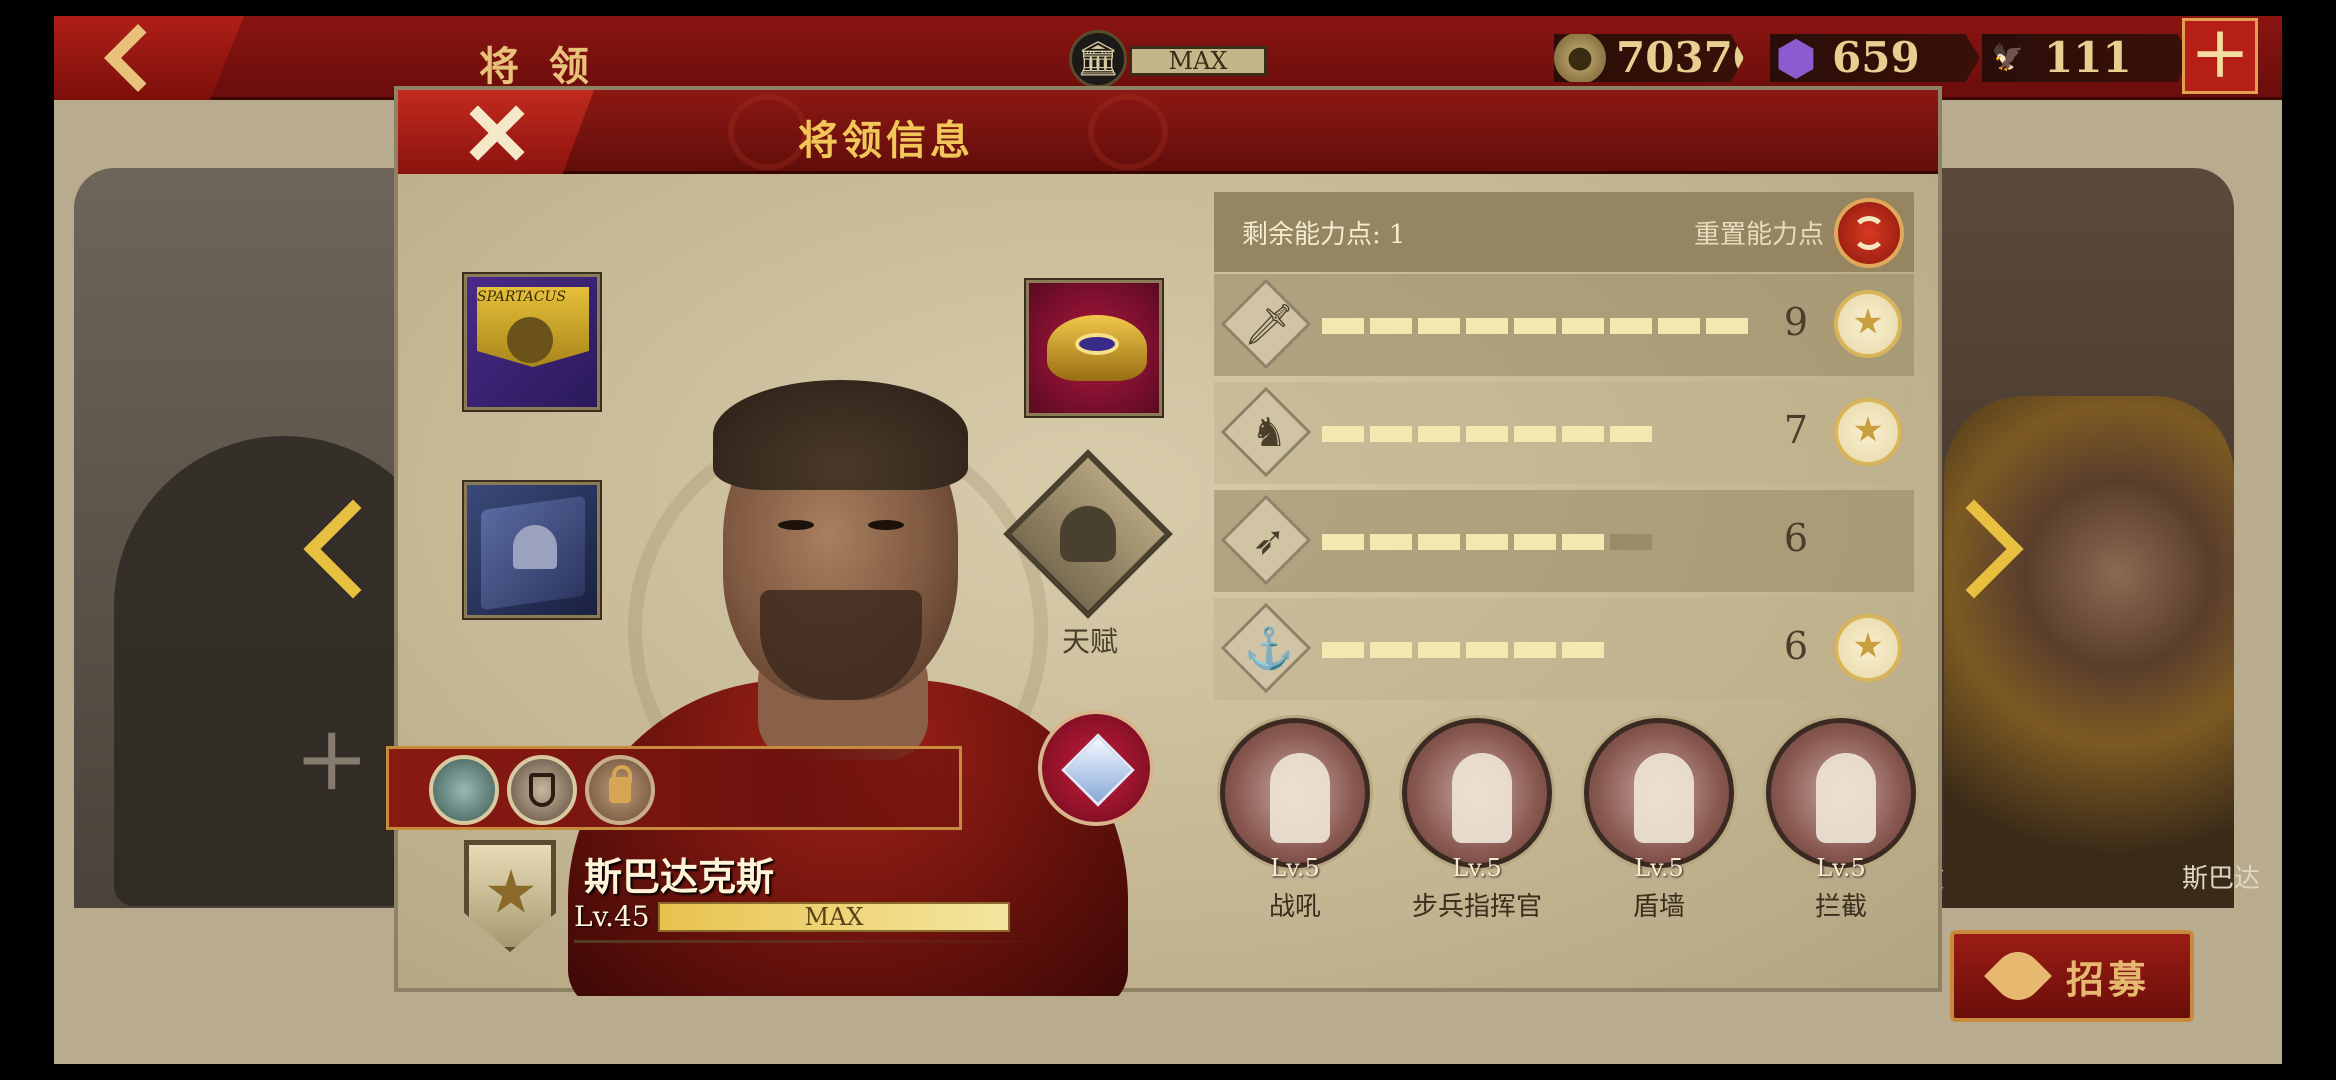  I want to click on stat-value: 7, so click(1796, 430).